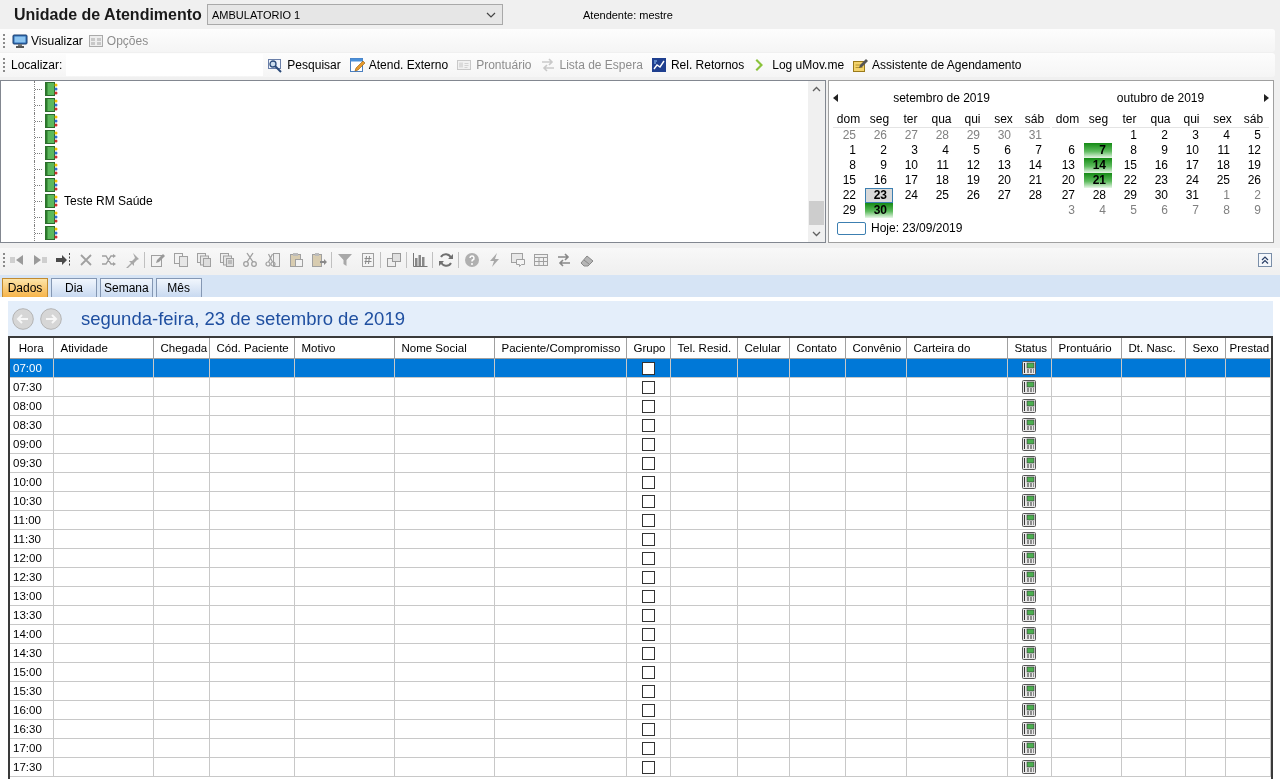 This screenshot has height=779, width=1280. I want to click on schedule-row: 08:00, so click(640, 406).